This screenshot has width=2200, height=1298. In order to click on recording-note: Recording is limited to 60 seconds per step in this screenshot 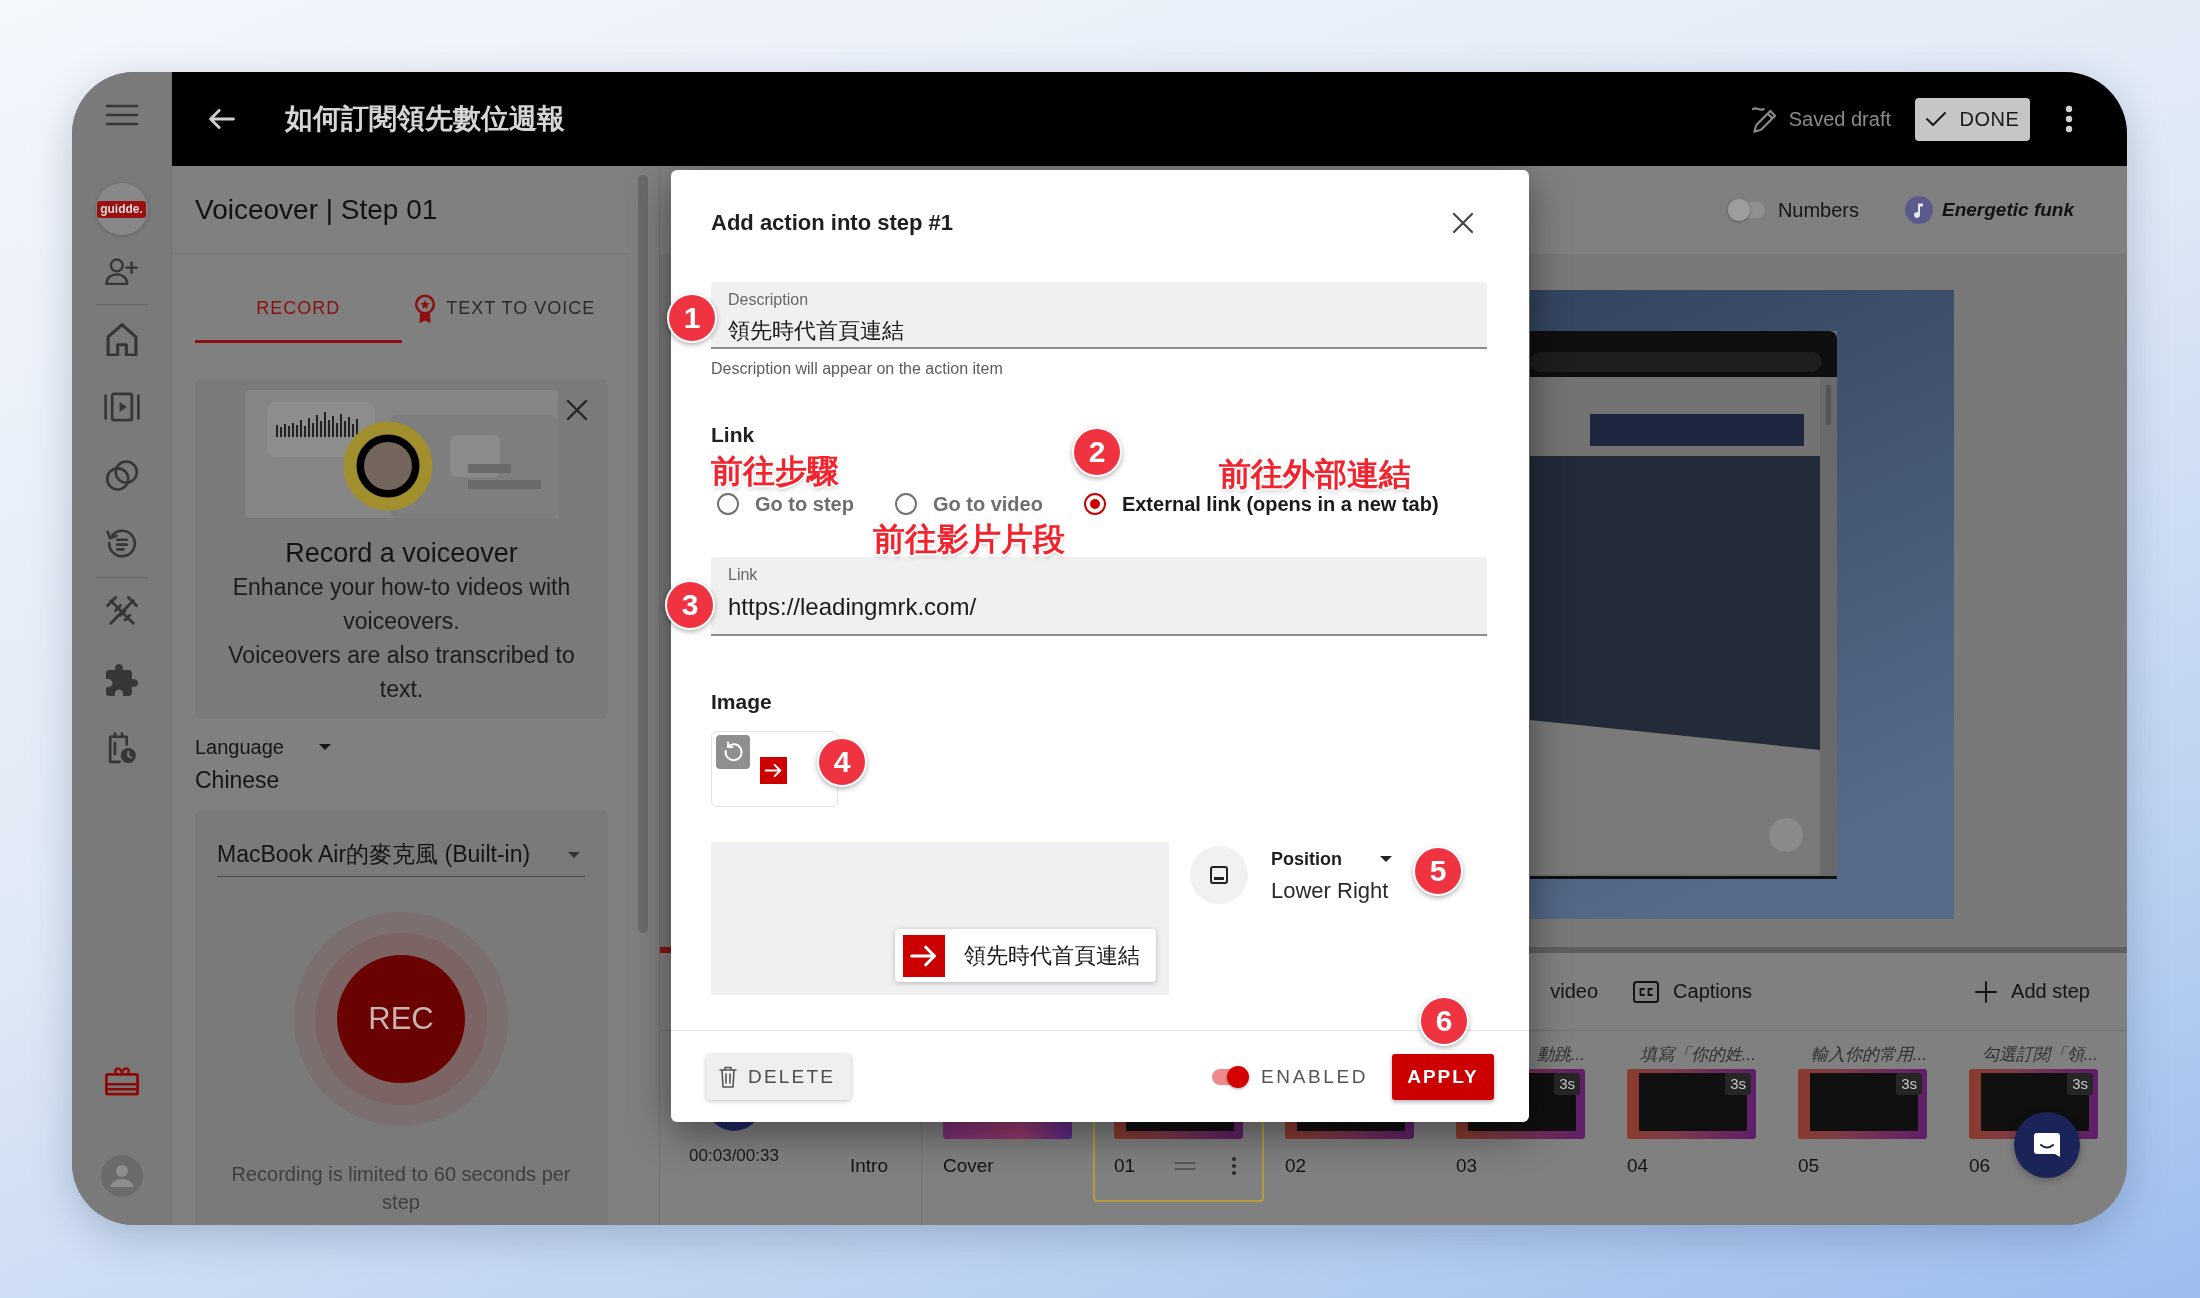, I will do `click(401, 1188)`.